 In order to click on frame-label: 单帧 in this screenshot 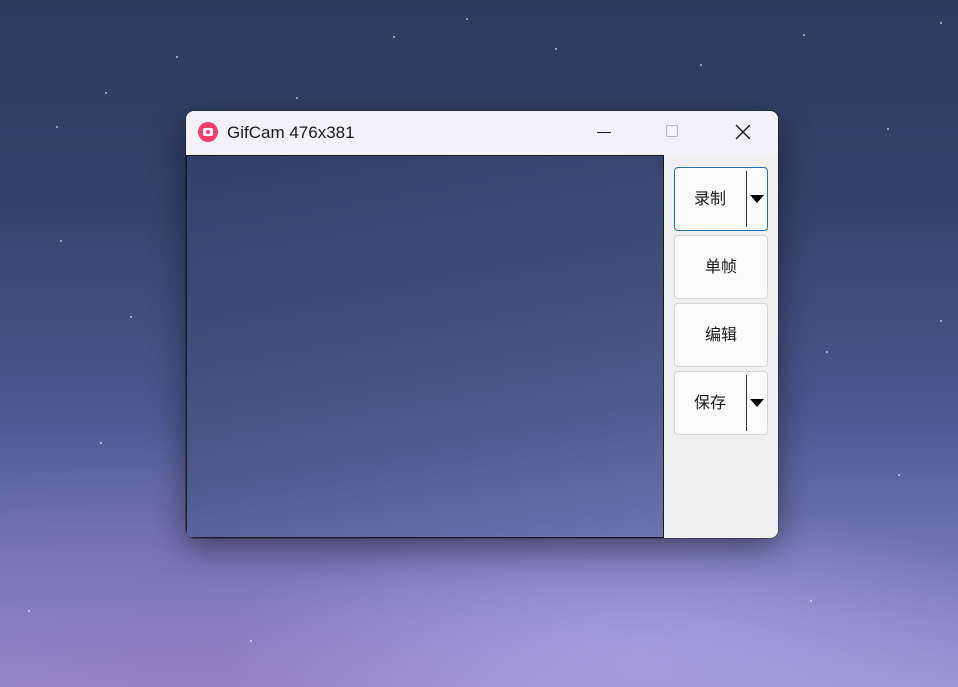, I will do `click(720, 266)`.